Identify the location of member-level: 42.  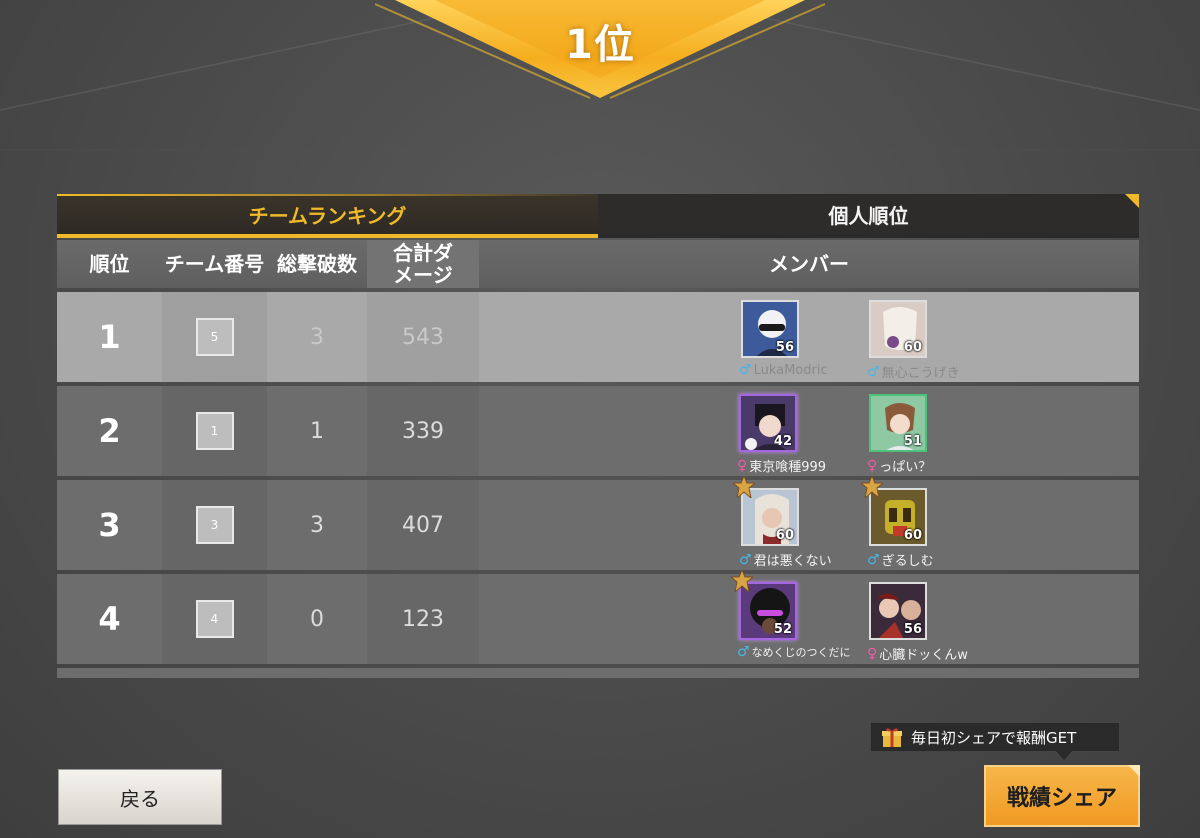
(782, 441).